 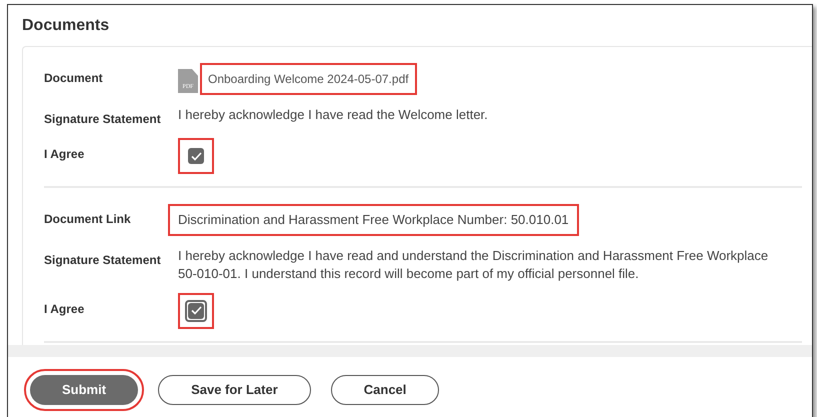 What do you see at coordinates (88, 219) in the screenshot?
I see `field-label: Document Link` at bounding box center [88, 219].